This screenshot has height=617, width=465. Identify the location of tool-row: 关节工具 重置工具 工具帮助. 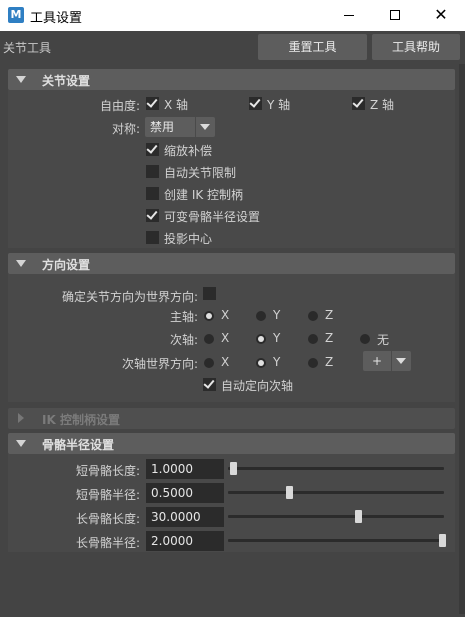
(232, 47).